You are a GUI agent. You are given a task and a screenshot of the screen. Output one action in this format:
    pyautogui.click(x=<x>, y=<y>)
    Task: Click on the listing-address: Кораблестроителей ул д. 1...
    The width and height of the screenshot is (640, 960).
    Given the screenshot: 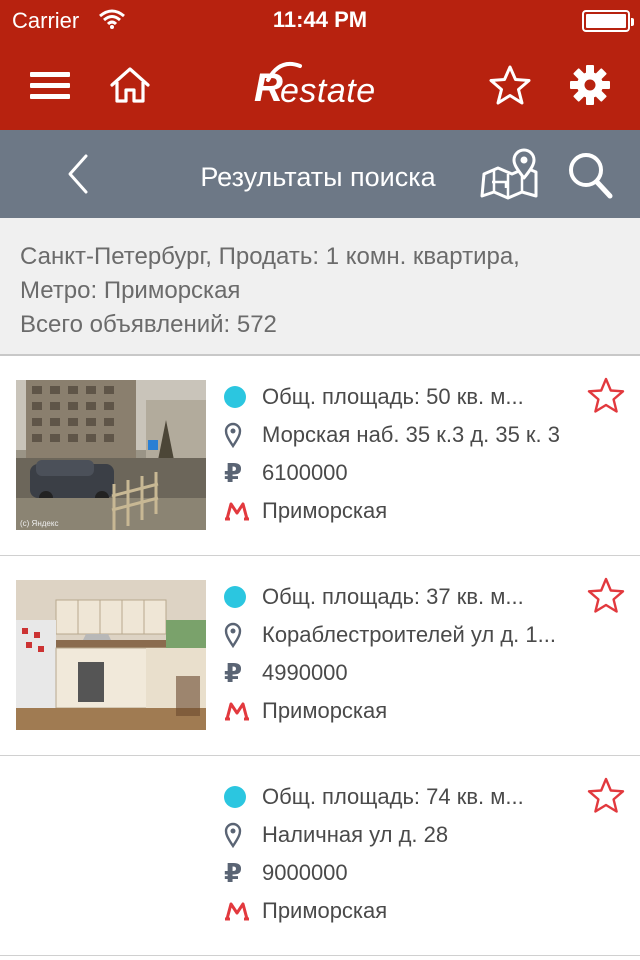 What is the action you would take?
    pyautogui.click(x=409, y=634)
    